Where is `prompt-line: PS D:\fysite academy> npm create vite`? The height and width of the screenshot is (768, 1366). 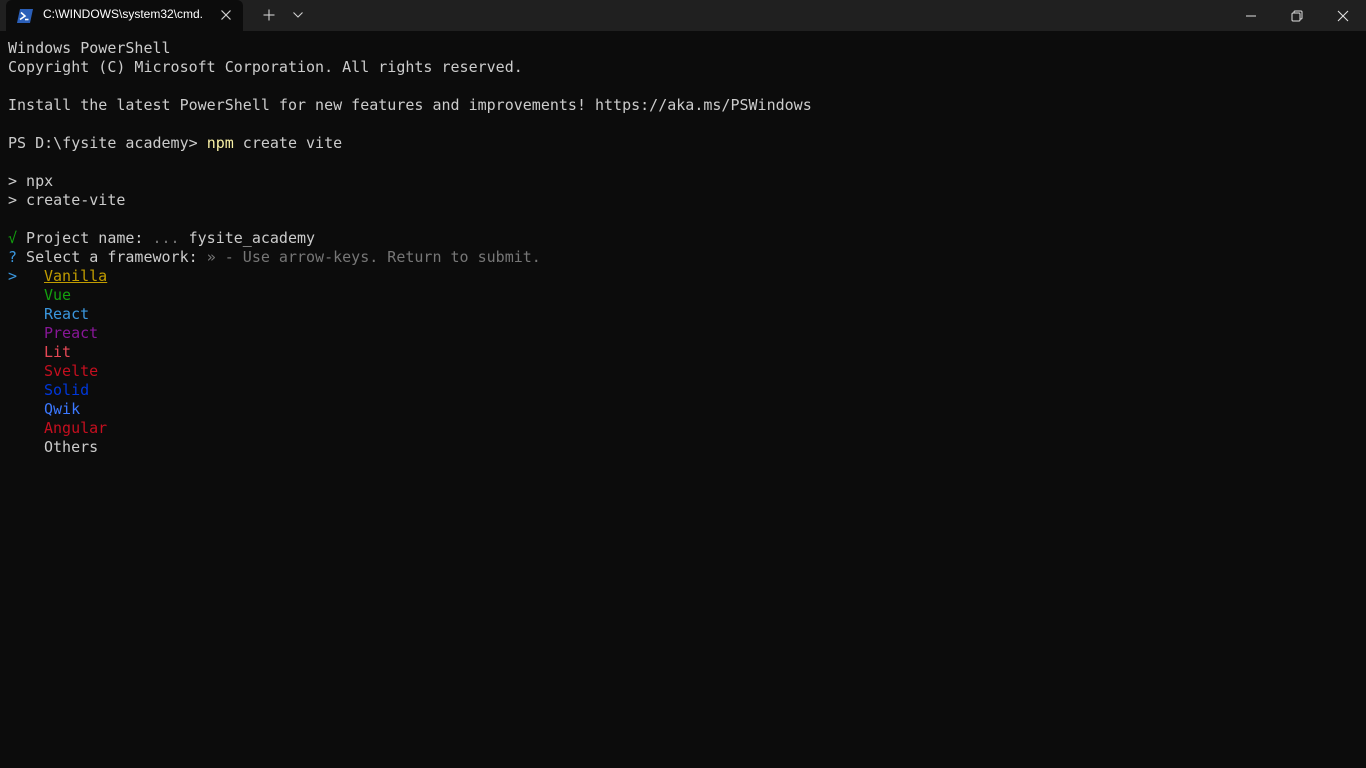 prompt-line: PS D:\fysite academy> npm create vite is located at coordinates (175, 143).